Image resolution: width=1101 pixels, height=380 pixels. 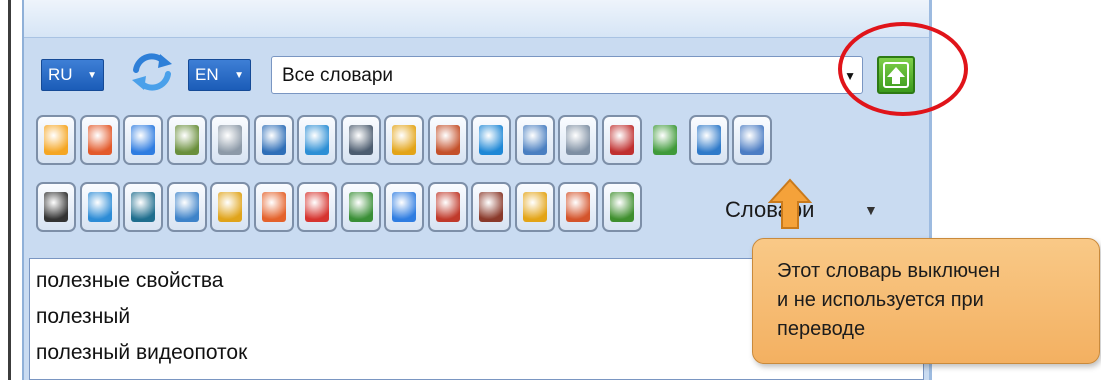 I want to click on dictionary-toggle-forklift, so click(x=230, y=207).